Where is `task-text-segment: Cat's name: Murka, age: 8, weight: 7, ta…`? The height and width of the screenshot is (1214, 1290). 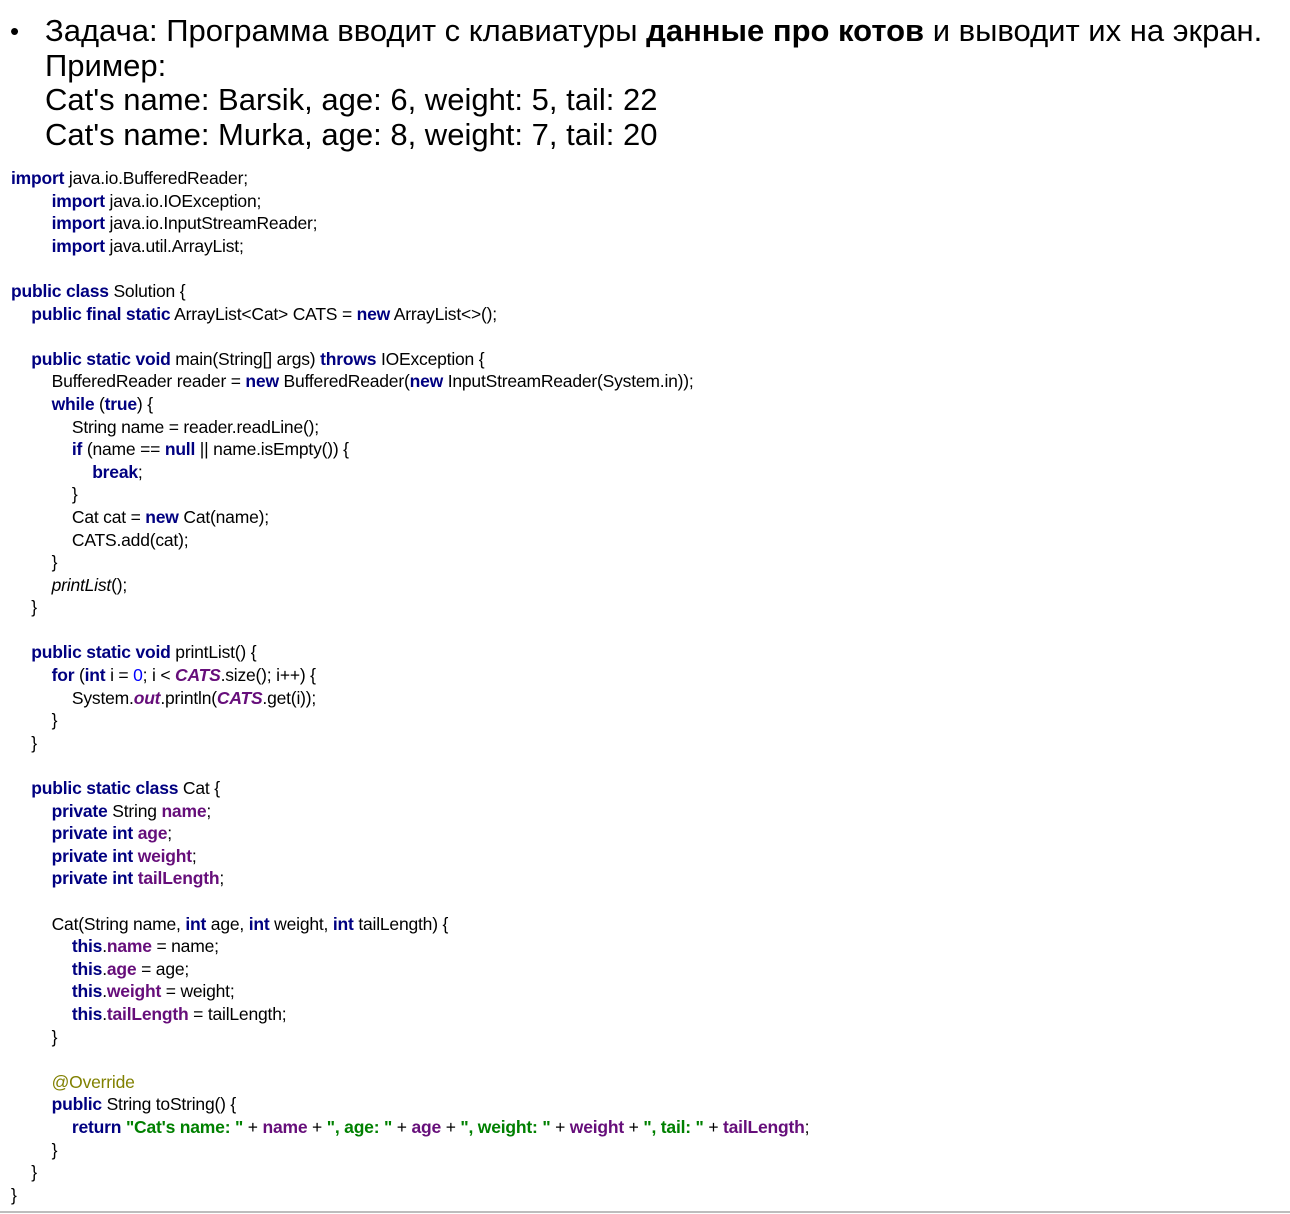
task-text-segment: Cat's name: Murka, age: 8, weight: 7, ta… is located at coordinates (351, 134).